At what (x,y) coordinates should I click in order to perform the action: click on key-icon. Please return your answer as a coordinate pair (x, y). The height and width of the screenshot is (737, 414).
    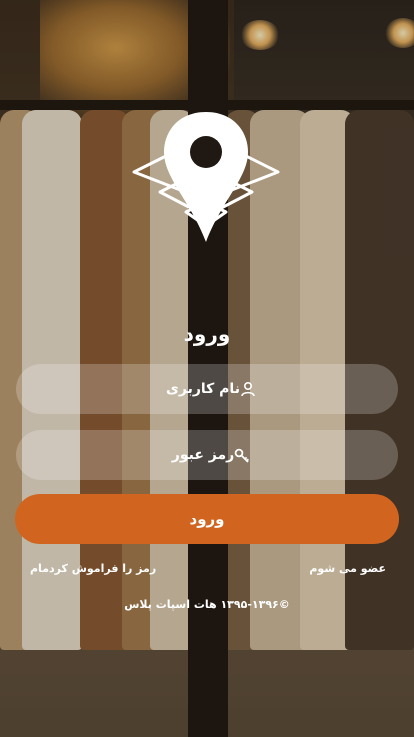
    Looking at the image, I should click on (242, 455).